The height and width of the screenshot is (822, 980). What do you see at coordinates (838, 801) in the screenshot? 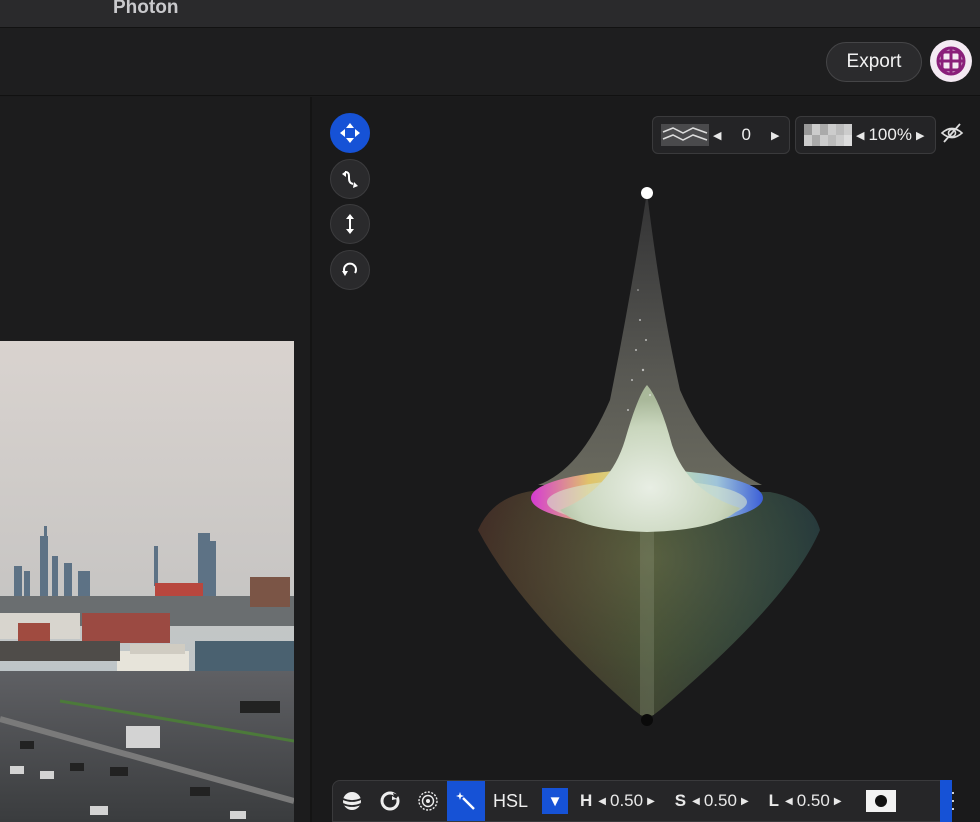
I see `lightness-increase-arrow: ▶` at bounding box center [838, 801].